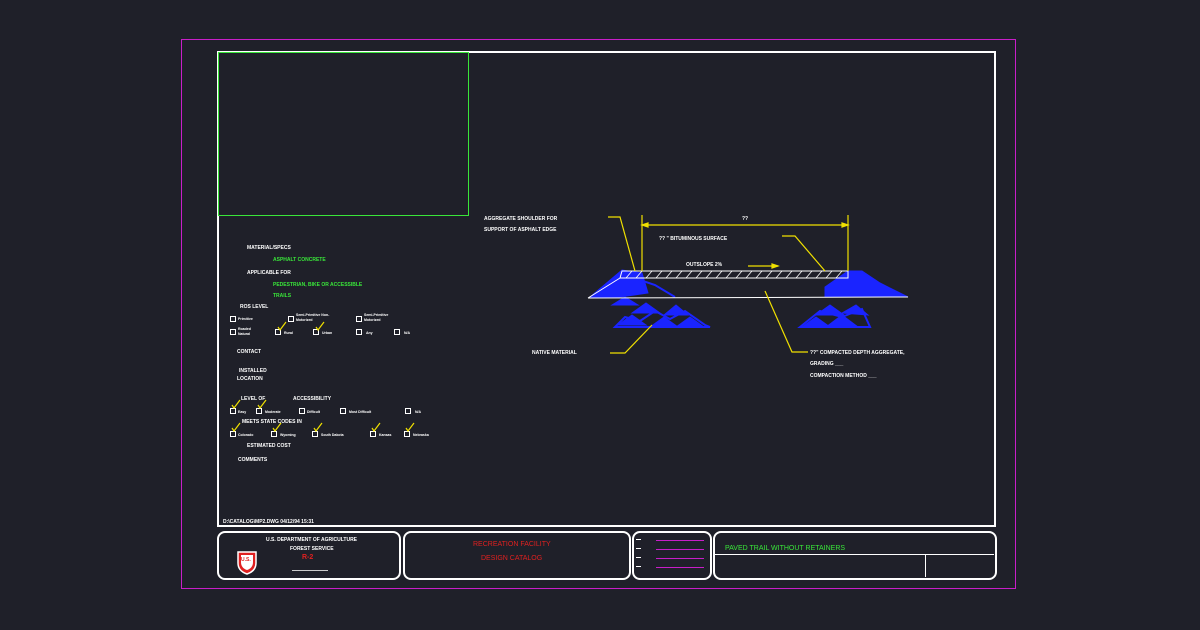  What do you see at coordinates (745, 219) in the screenshot?
I see `width-dimension: ??` at bounding box center [745, 219].